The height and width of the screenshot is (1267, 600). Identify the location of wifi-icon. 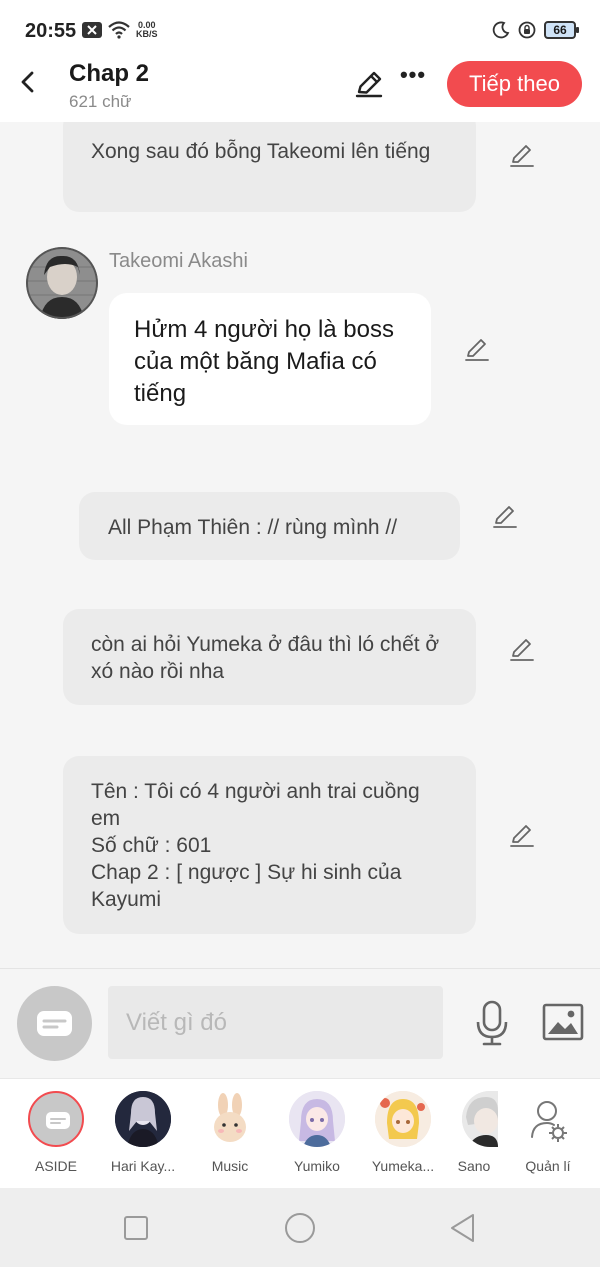
(119, 30).